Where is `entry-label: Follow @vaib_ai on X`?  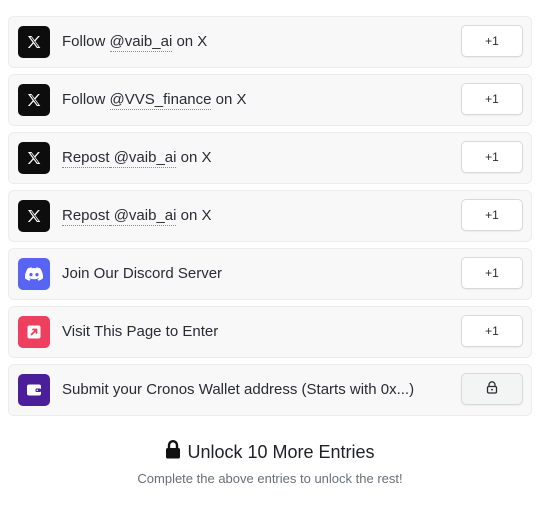 entry-label: Follow @vaib_ai on X is located at coordinates (135, 42).